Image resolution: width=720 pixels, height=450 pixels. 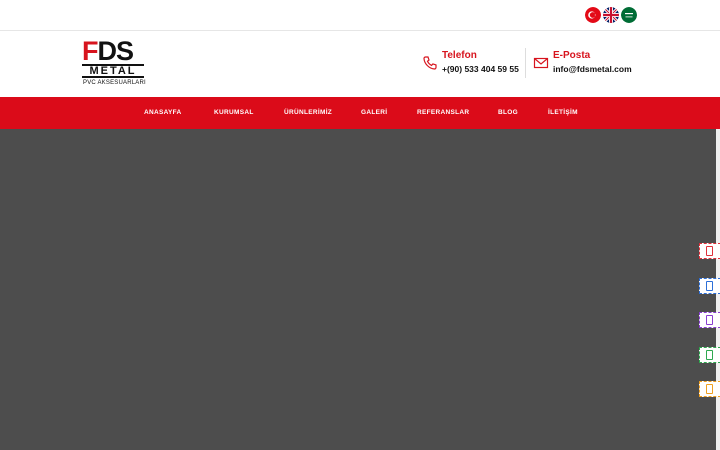 What do you see at coordinates (108, 51) in the screenshot?
I see `logo-wordmark: FDS` at bounding box center [108, 51].